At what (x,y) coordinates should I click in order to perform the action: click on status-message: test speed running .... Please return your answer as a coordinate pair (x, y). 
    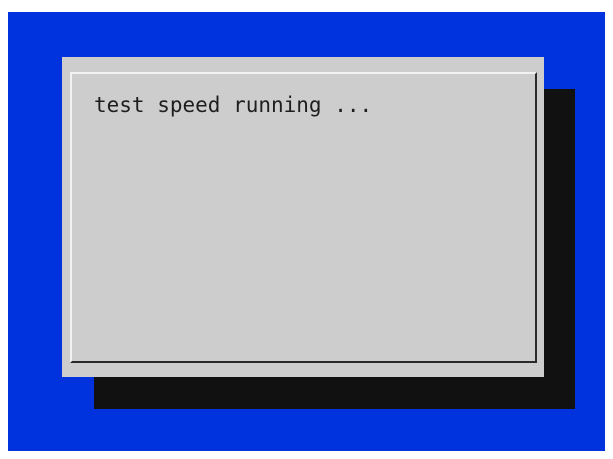
    Looking at the image, I should click on (233, 105).